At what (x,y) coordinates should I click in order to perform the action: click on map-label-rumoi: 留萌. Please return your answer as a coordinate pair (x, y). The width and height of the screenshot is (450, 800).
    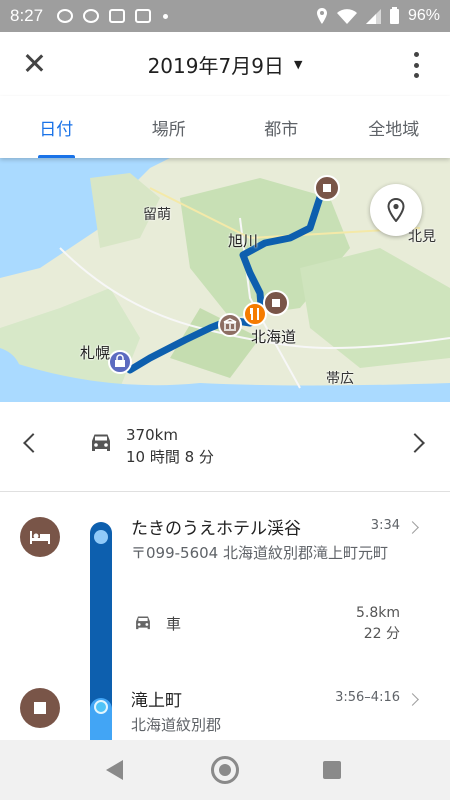
    Looking at the image, I should click on (157, 215).